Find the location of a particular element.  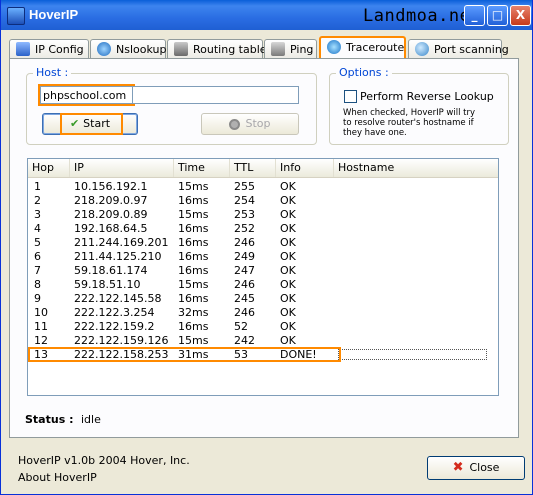

description-line: to resolve router's hostname if is located at coordinates (408, 123).